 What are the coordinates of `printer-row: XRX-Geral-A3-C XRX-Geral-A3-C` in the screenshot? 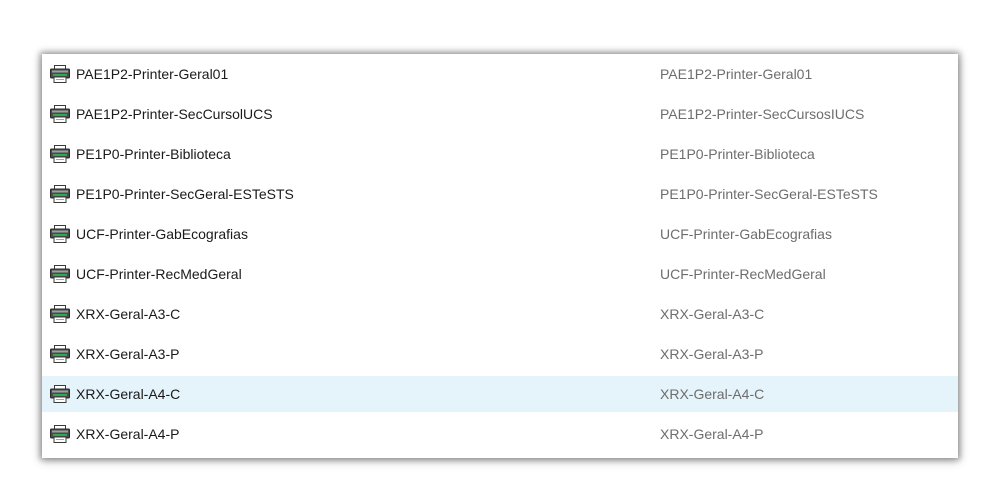 It's located at (500, 314).